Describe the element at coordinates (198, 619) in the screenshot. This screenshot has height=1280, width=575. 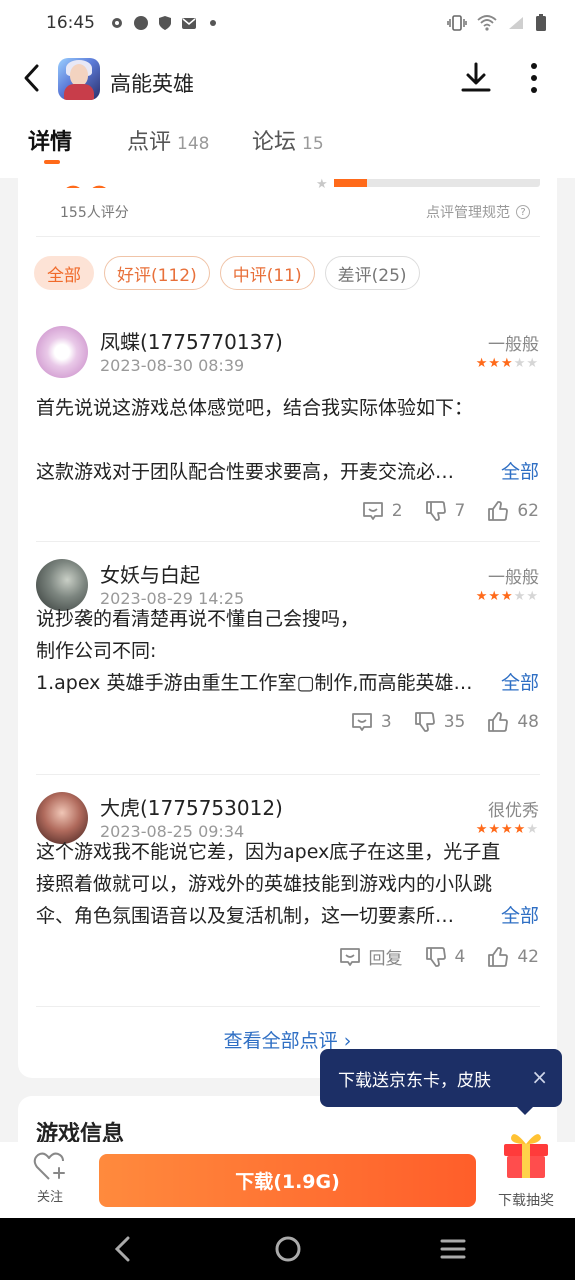
I see `review-text-line: 说抄袭的看清楚再说不懂自己会搜吗，` at that location.